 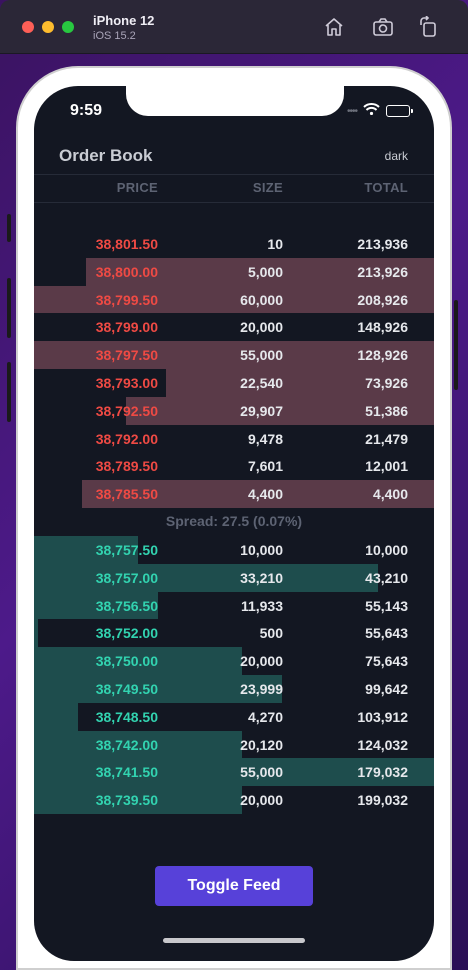 What do you see at coordinates (234, 886) in the screenshot?
I see `toggle-feed-button: Toggle Feed` at bounding box center [234, 886].